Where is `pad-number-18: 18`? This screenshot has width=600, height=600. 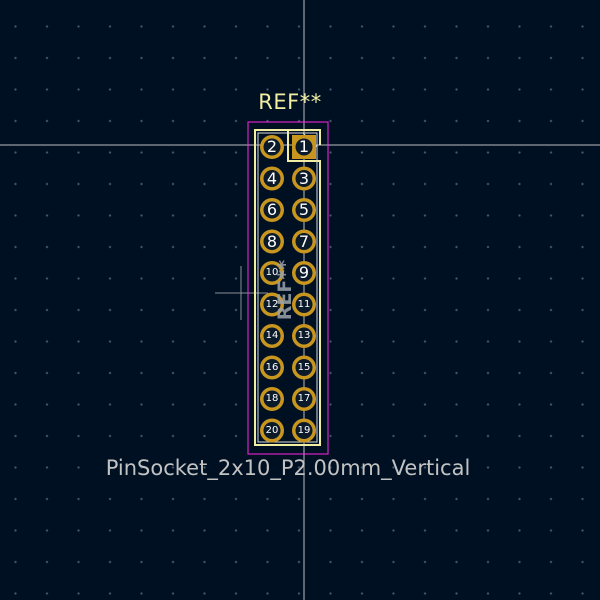
pad-number-18: 18 is located at coordinates (272, 398).